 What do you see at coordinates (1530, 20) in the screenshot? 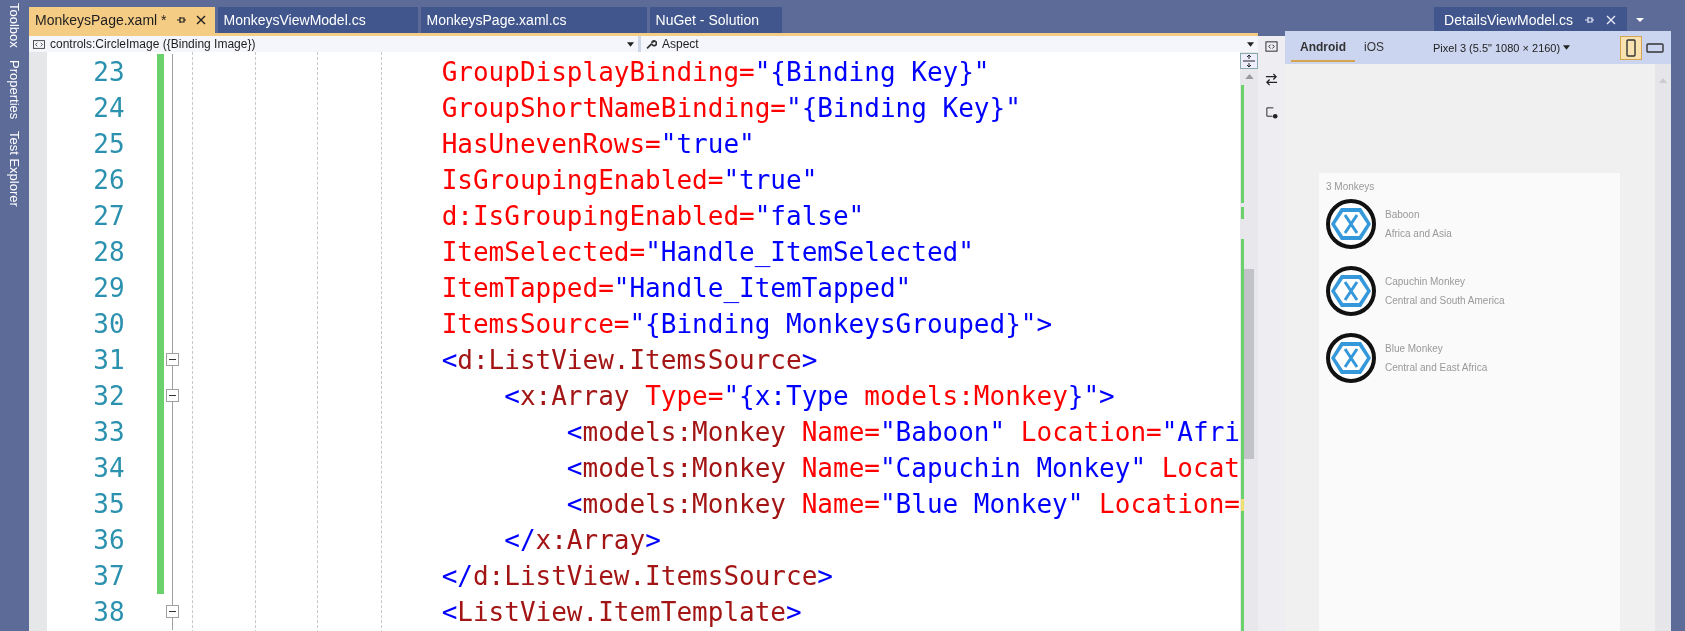
I see `document-tab: DetailsViewModel.cs` at bounding box center [1530, 20].